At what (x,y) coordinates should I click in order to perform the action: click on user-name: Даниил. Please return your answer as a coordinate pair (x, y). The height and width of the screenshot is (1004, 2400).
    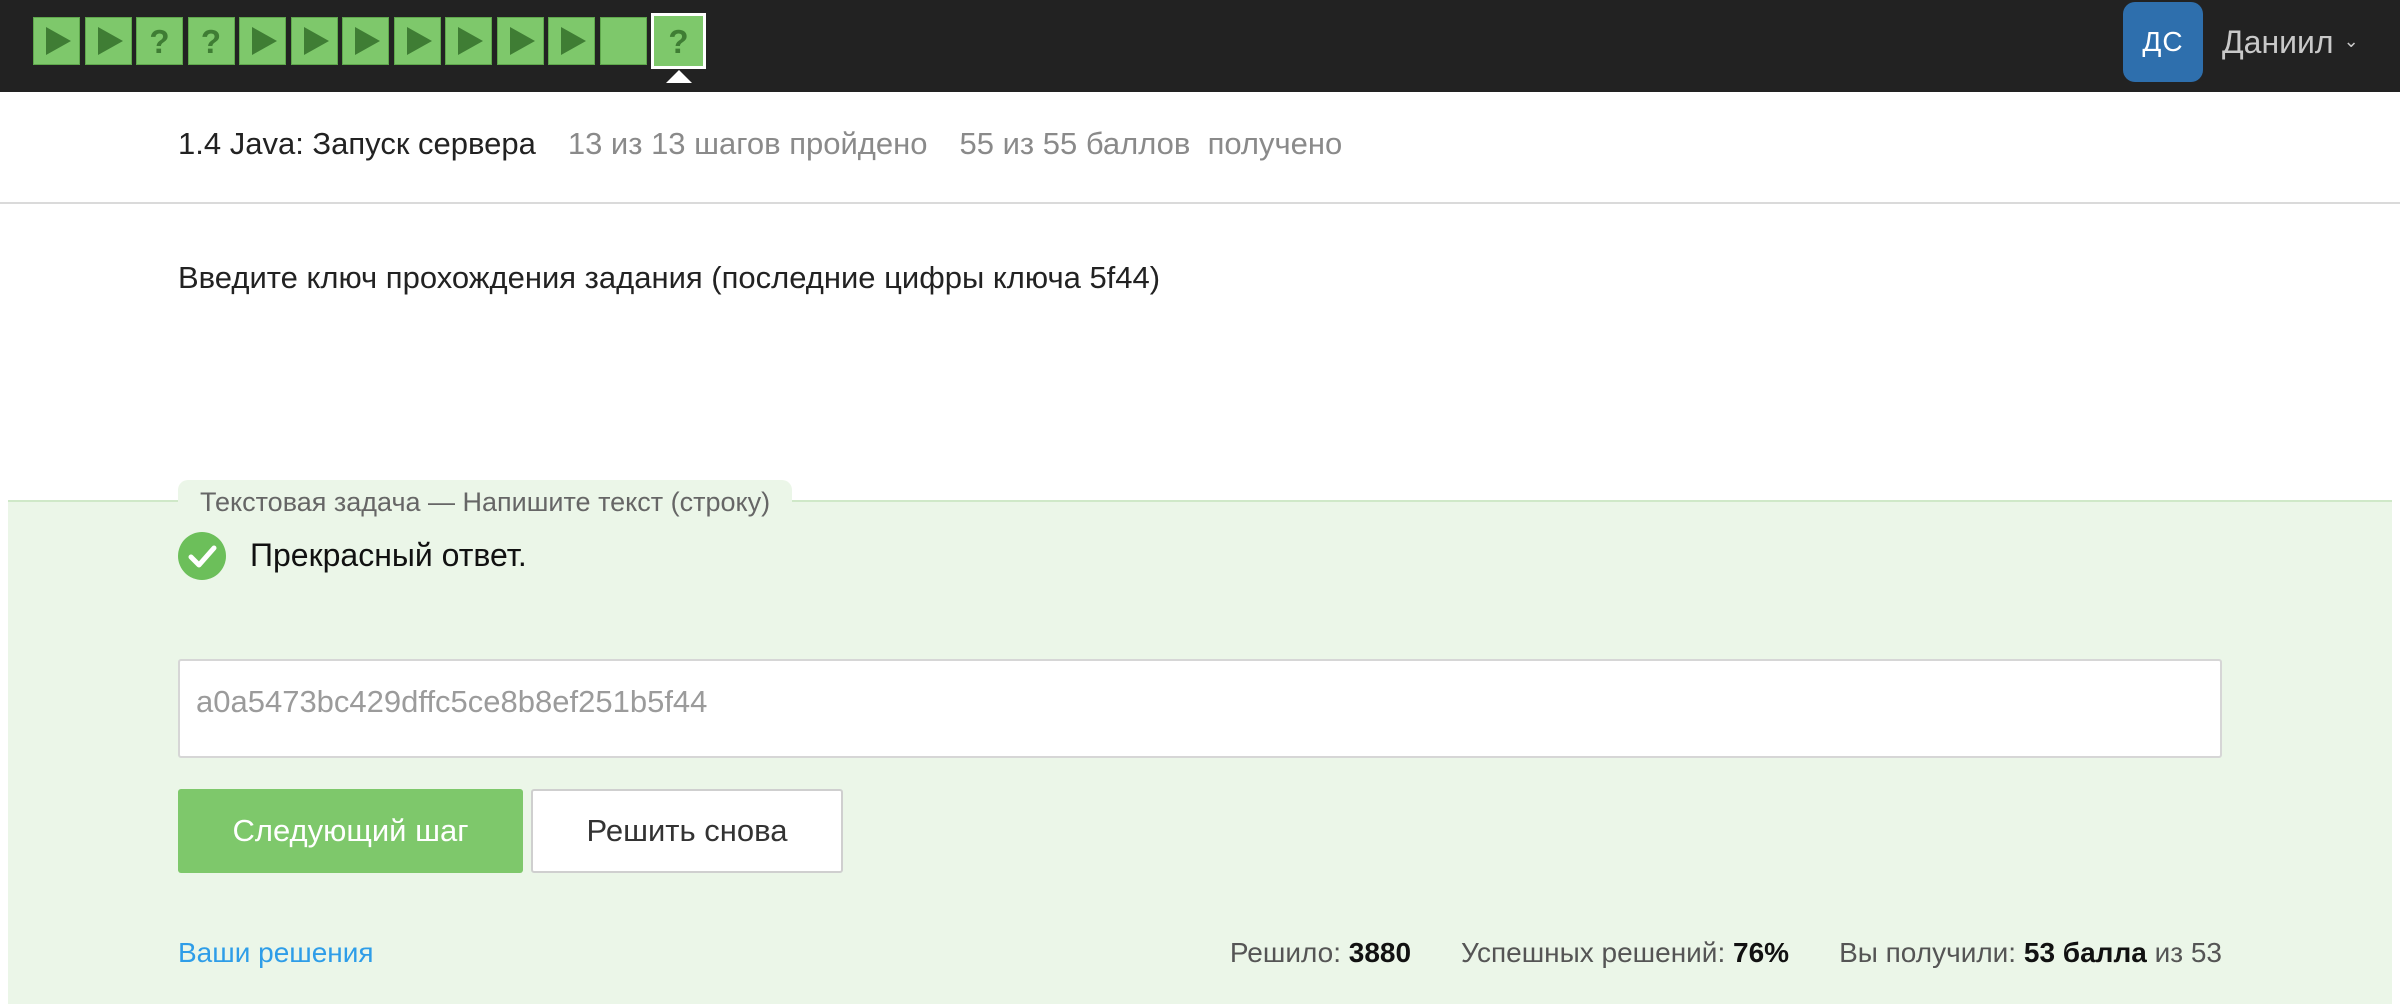
    Looking at the image, I should click on (2278, 41).